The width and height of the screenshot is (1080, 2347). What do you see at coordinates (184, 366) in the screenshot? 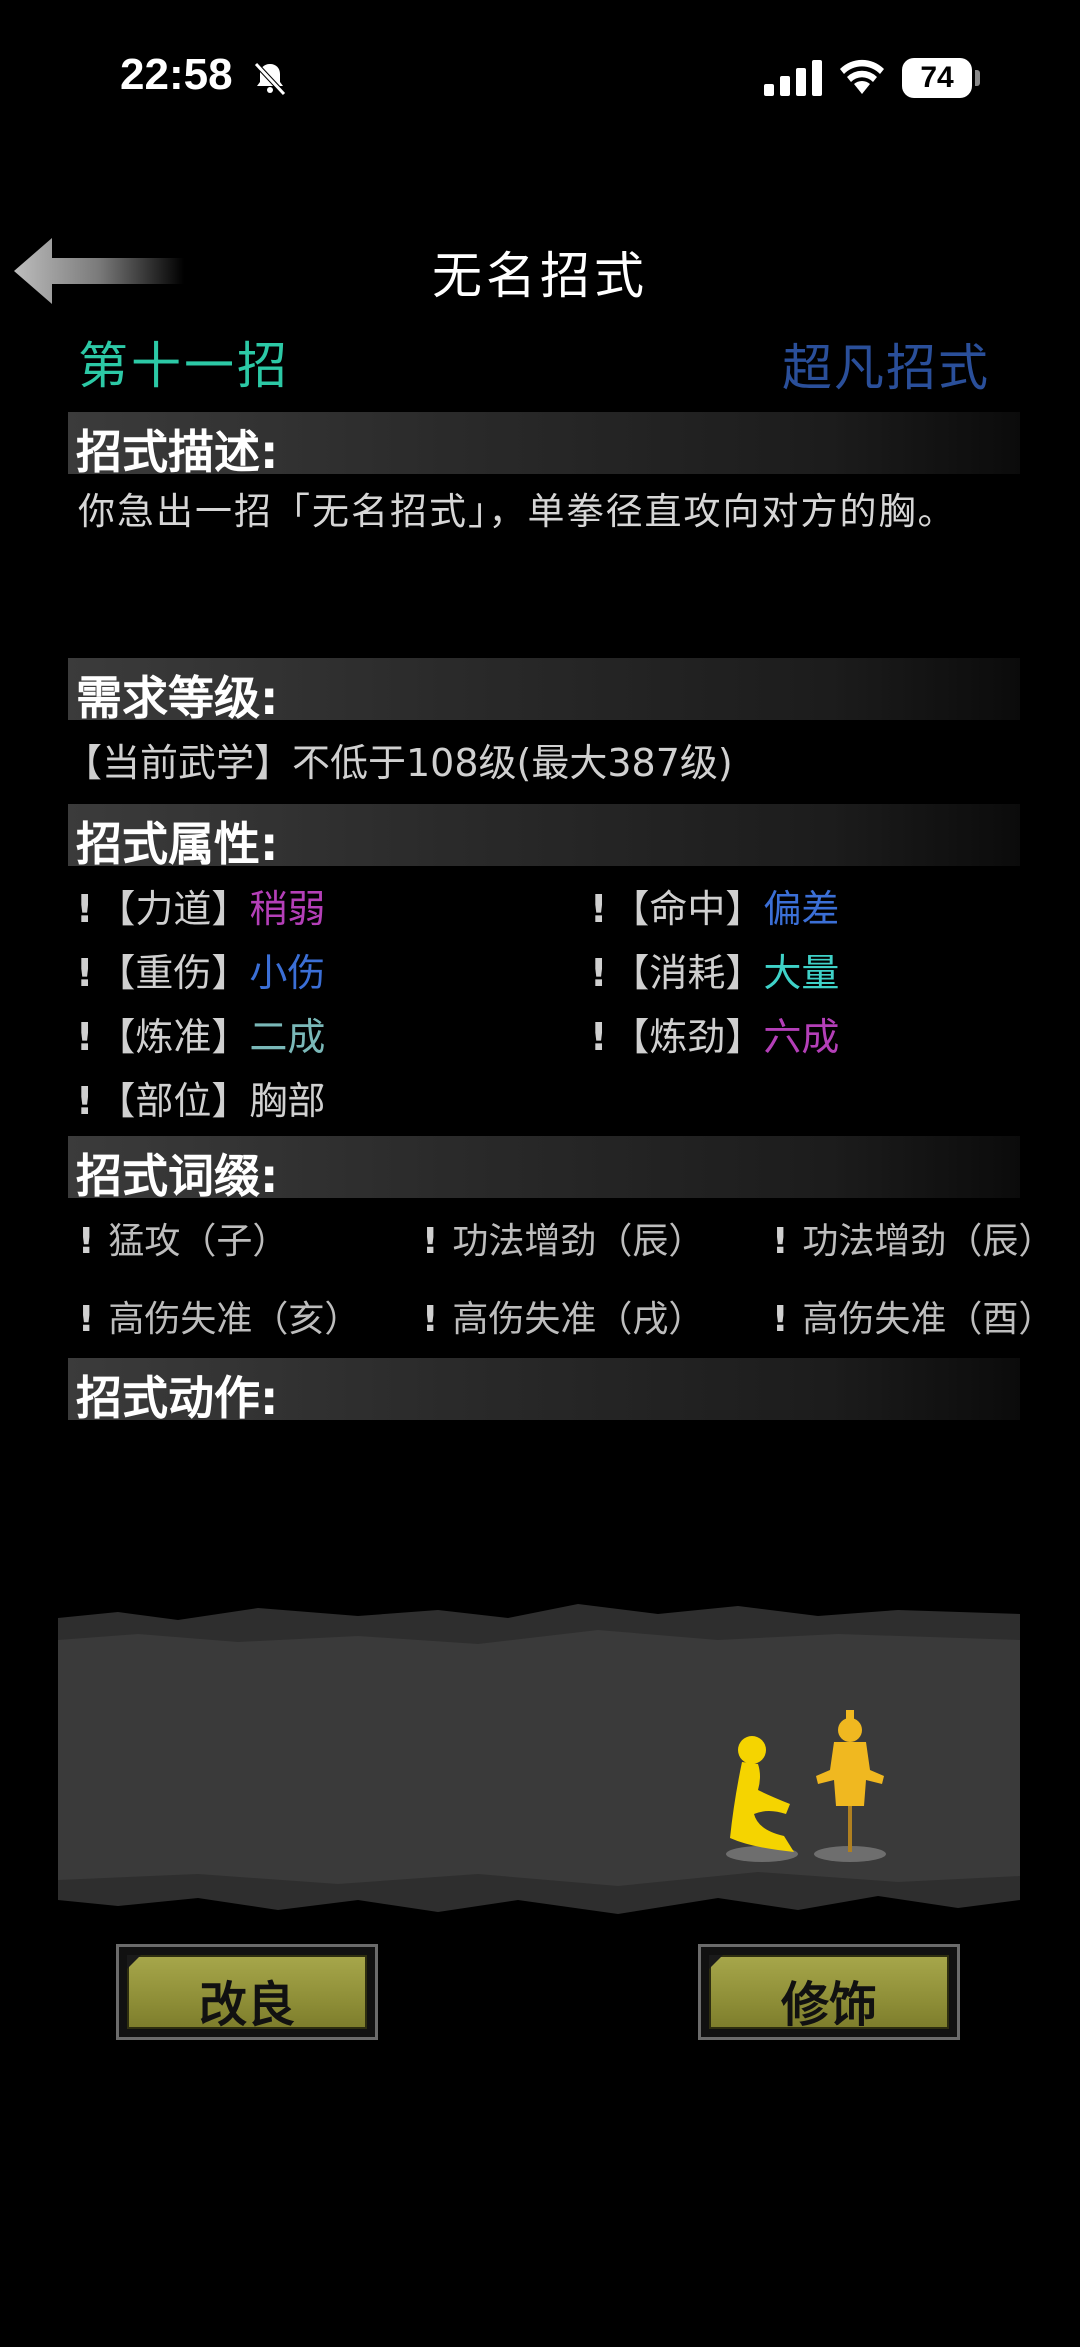
I see `move-index-label: 第十一招` at bounding box center [184, 366].